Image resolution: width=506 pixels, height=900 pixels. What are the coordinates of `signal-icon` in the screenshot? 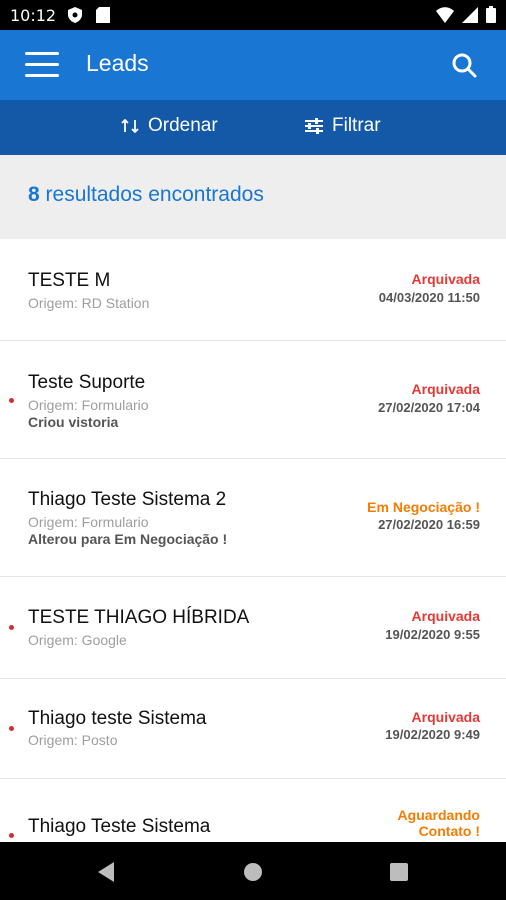 It's located at (470, 14).